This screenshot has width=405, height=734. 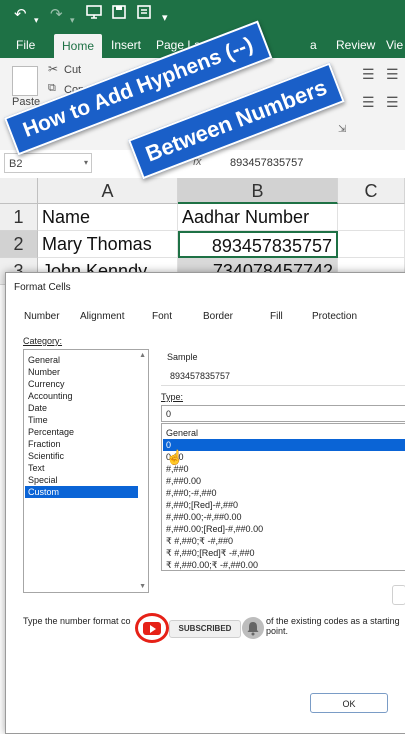 I want to click on type-item: 0.00, so click(x=284, y=457).